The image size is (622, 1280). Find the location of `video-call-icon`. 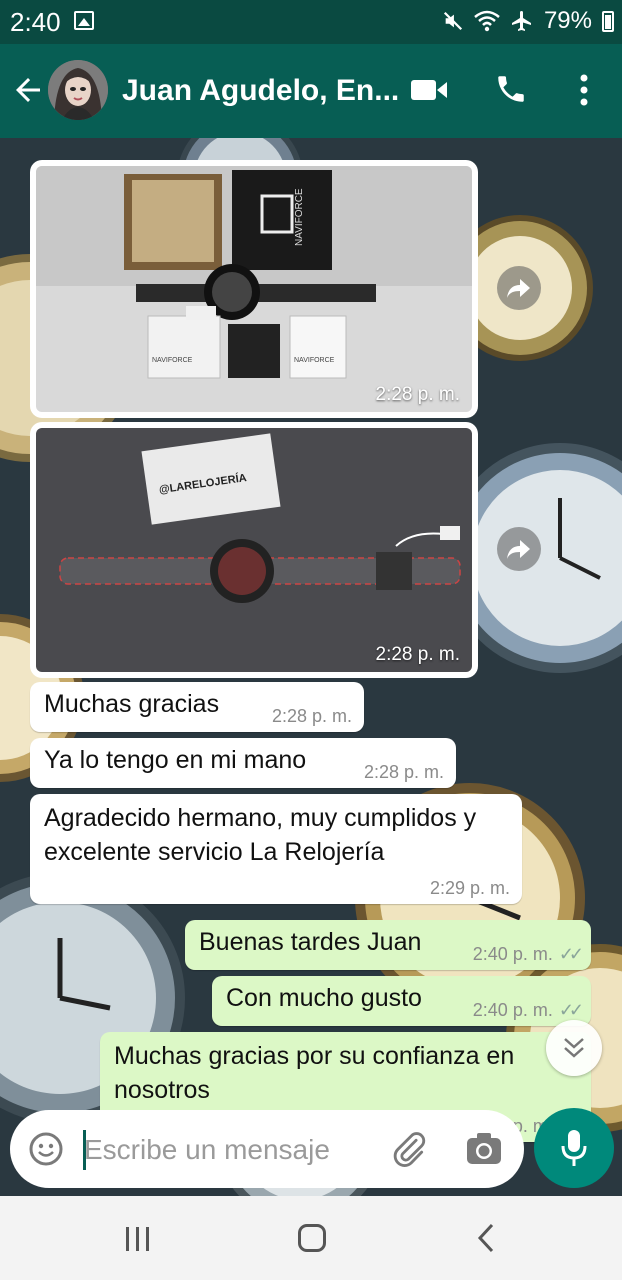

video-call-icon is located at coordinates (429, 90).